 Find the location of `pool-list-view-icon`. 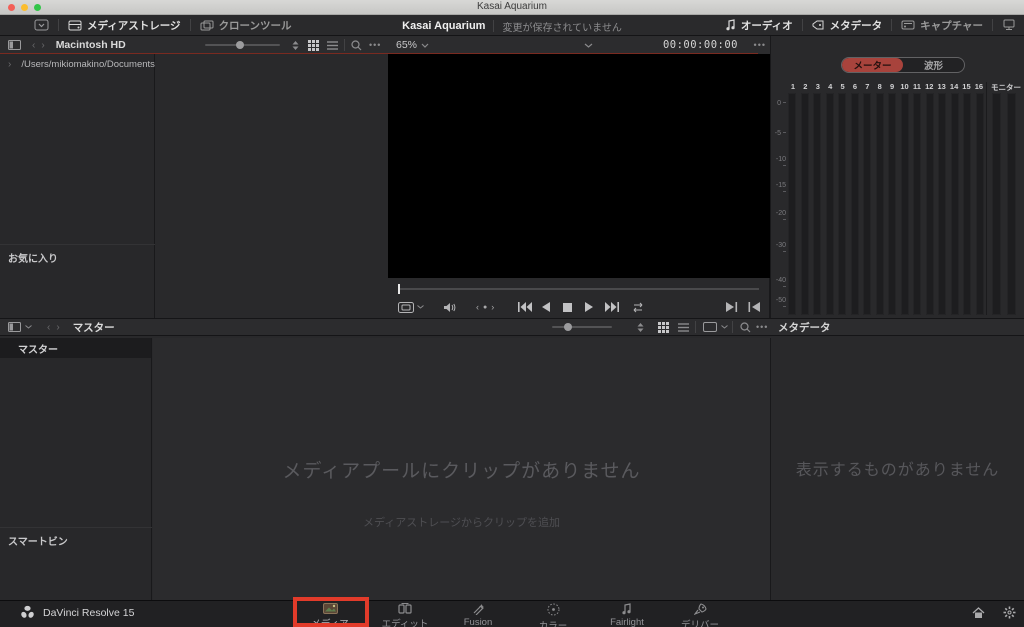

pool-list-view-icon is located at coordinates (683, 327).